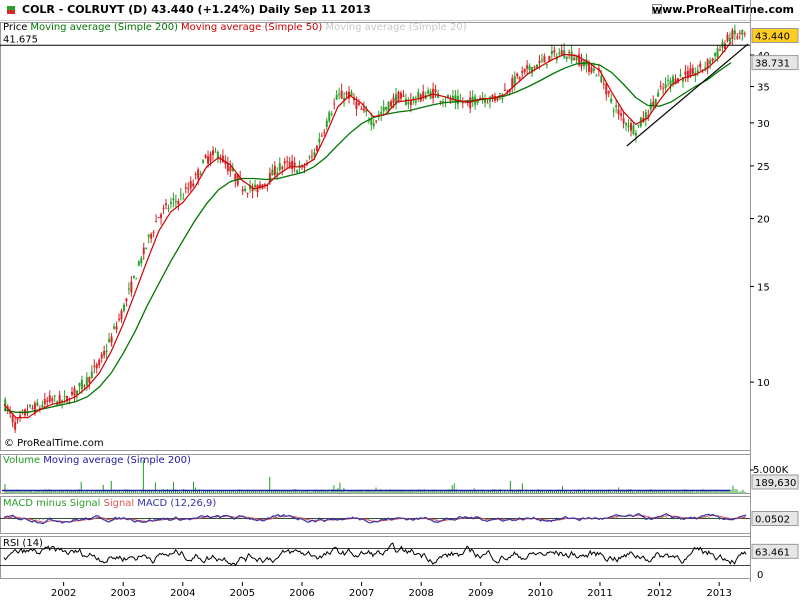 The image size is (800, 600). Describe the element at coordinates (687, 95) in the screenshot. I see `trendline` at that location.